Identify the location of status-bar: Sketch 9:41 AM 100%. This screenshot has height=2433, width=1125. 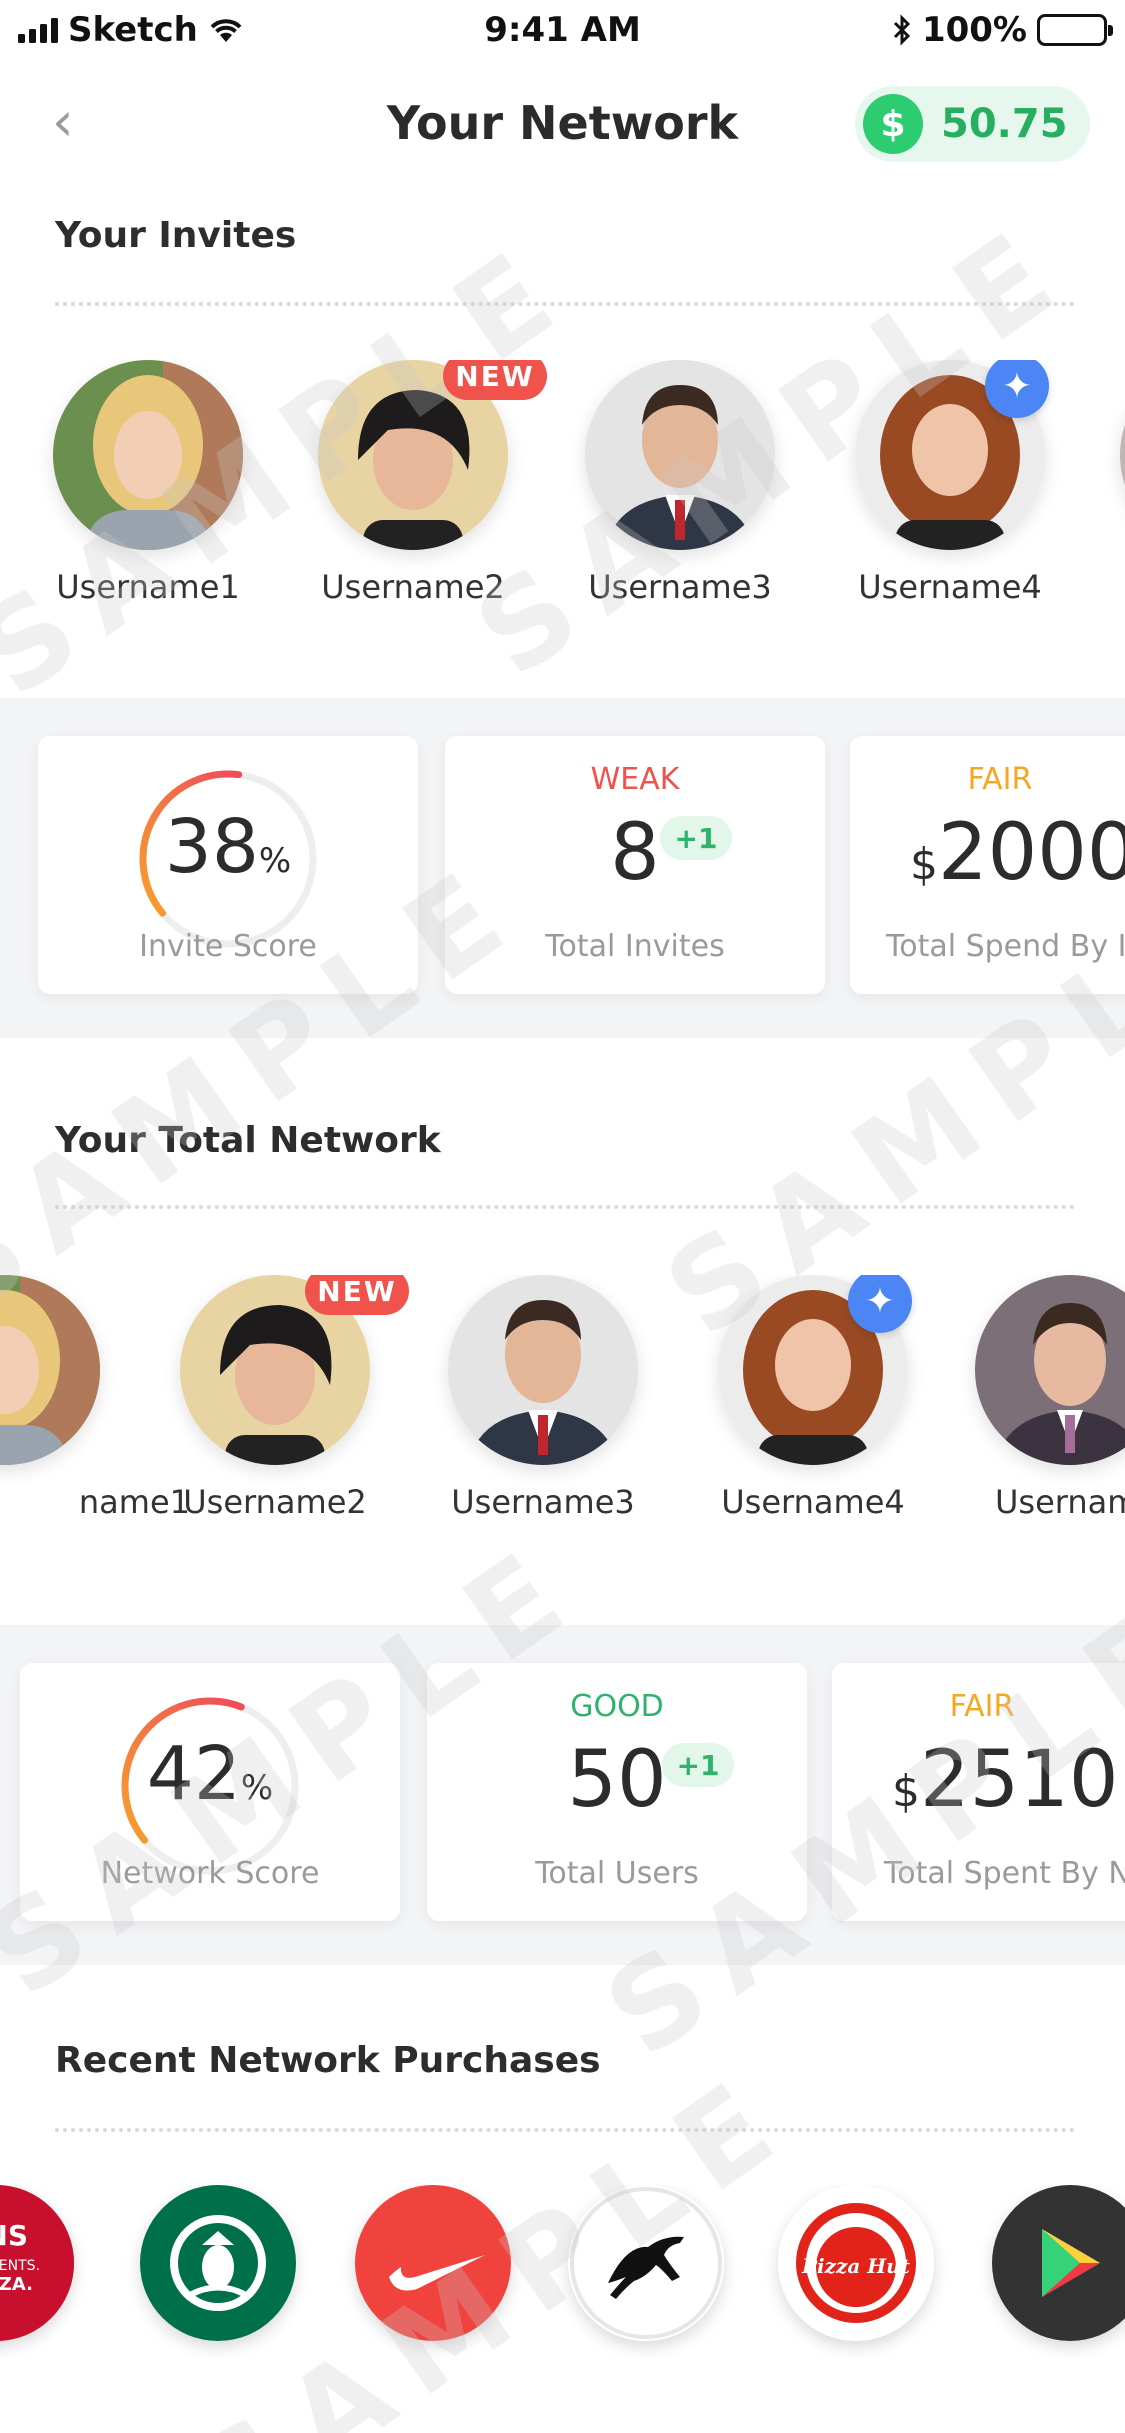
(562, 32).